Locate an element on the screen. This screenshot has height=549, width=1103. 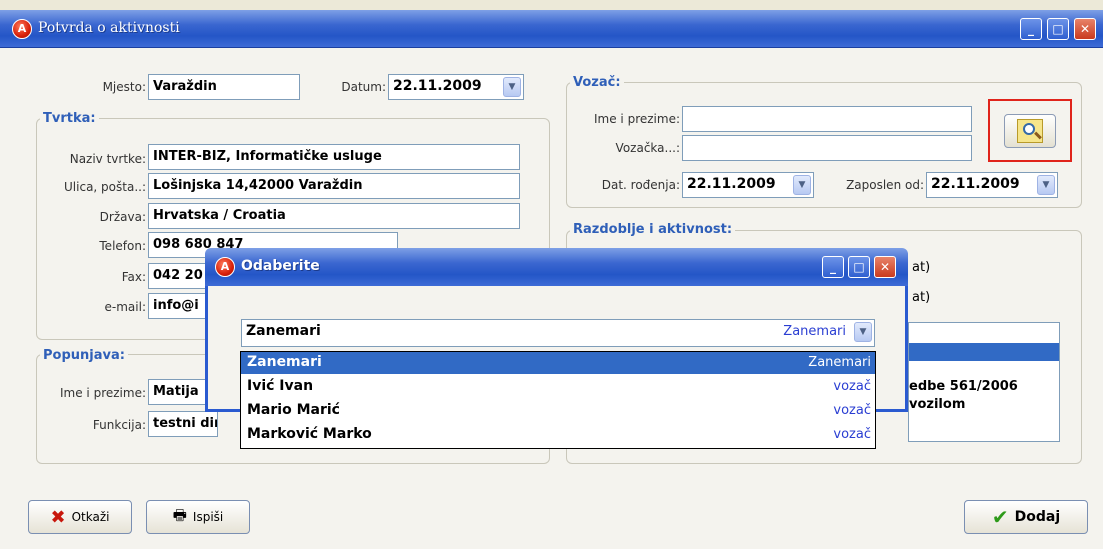
dat-rodenja-picker: 22.11.2009 ▼ is located at coordinates (748, 185).